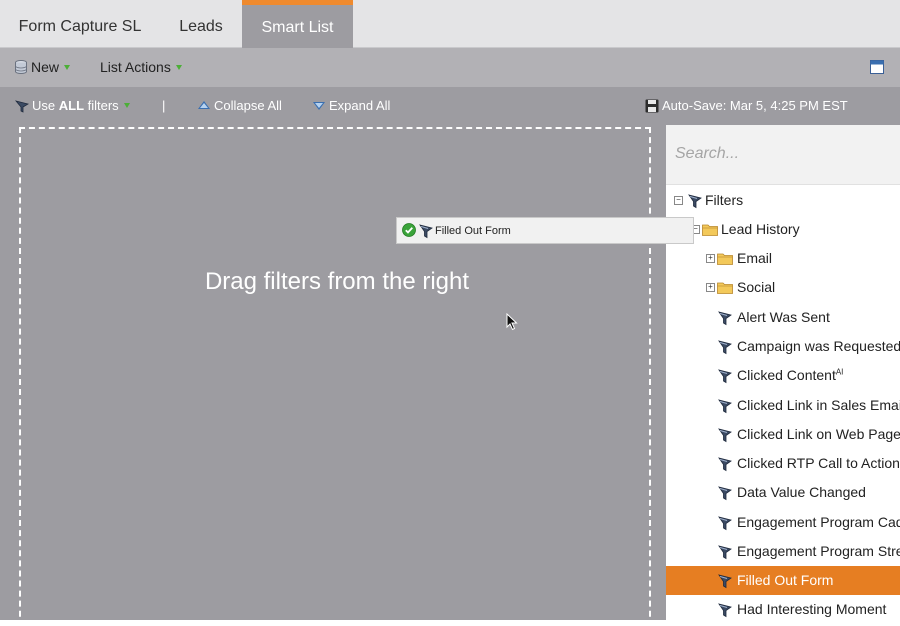 The width and height of the screenshot is (900, 626). I want to click on filter-item-clicked-link-on-web-page: Clicked Link on Web Page, so click(783, 434).